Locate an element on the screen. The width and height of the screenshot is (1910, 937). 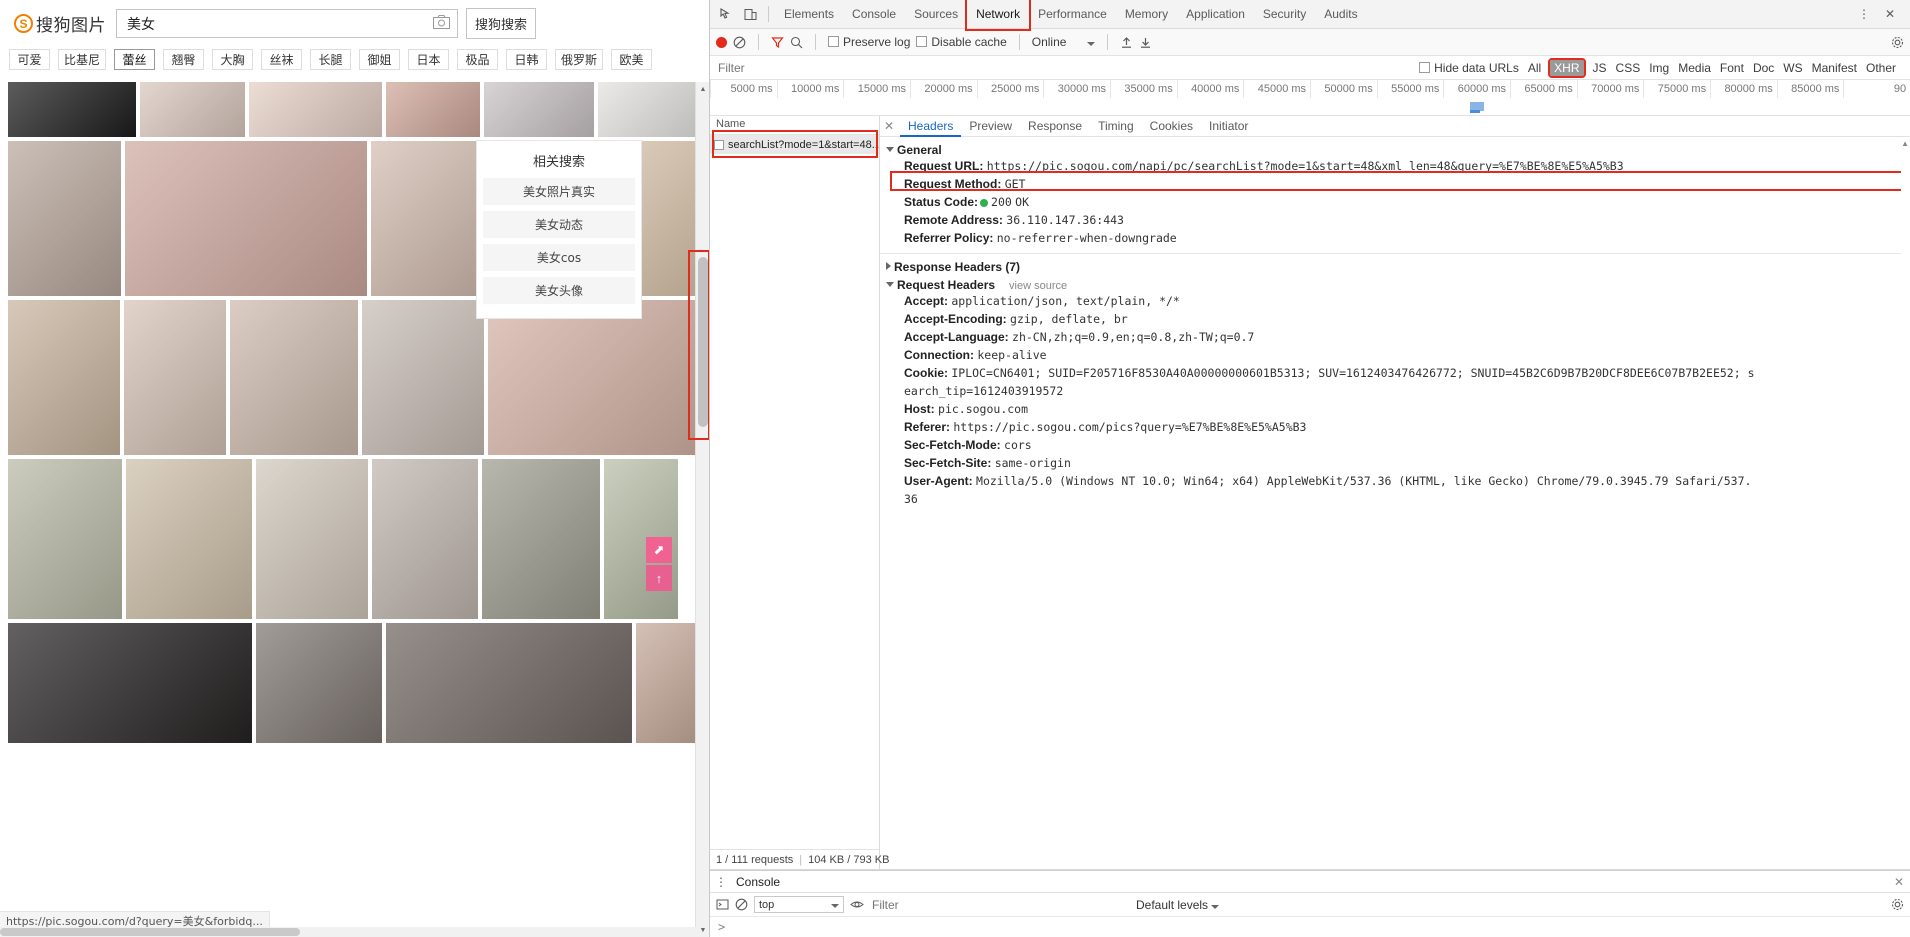
chevron-right-icon is located at coordinates (888, 266).